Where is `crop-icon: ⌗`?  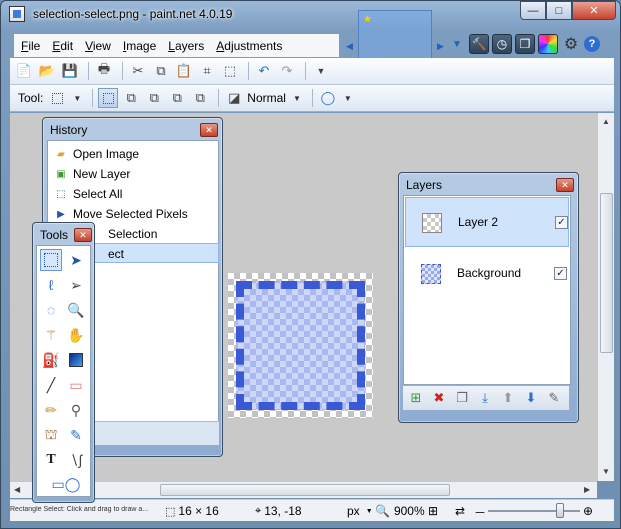 crop-icon: ⌗ is located at coordinates (207, 71).